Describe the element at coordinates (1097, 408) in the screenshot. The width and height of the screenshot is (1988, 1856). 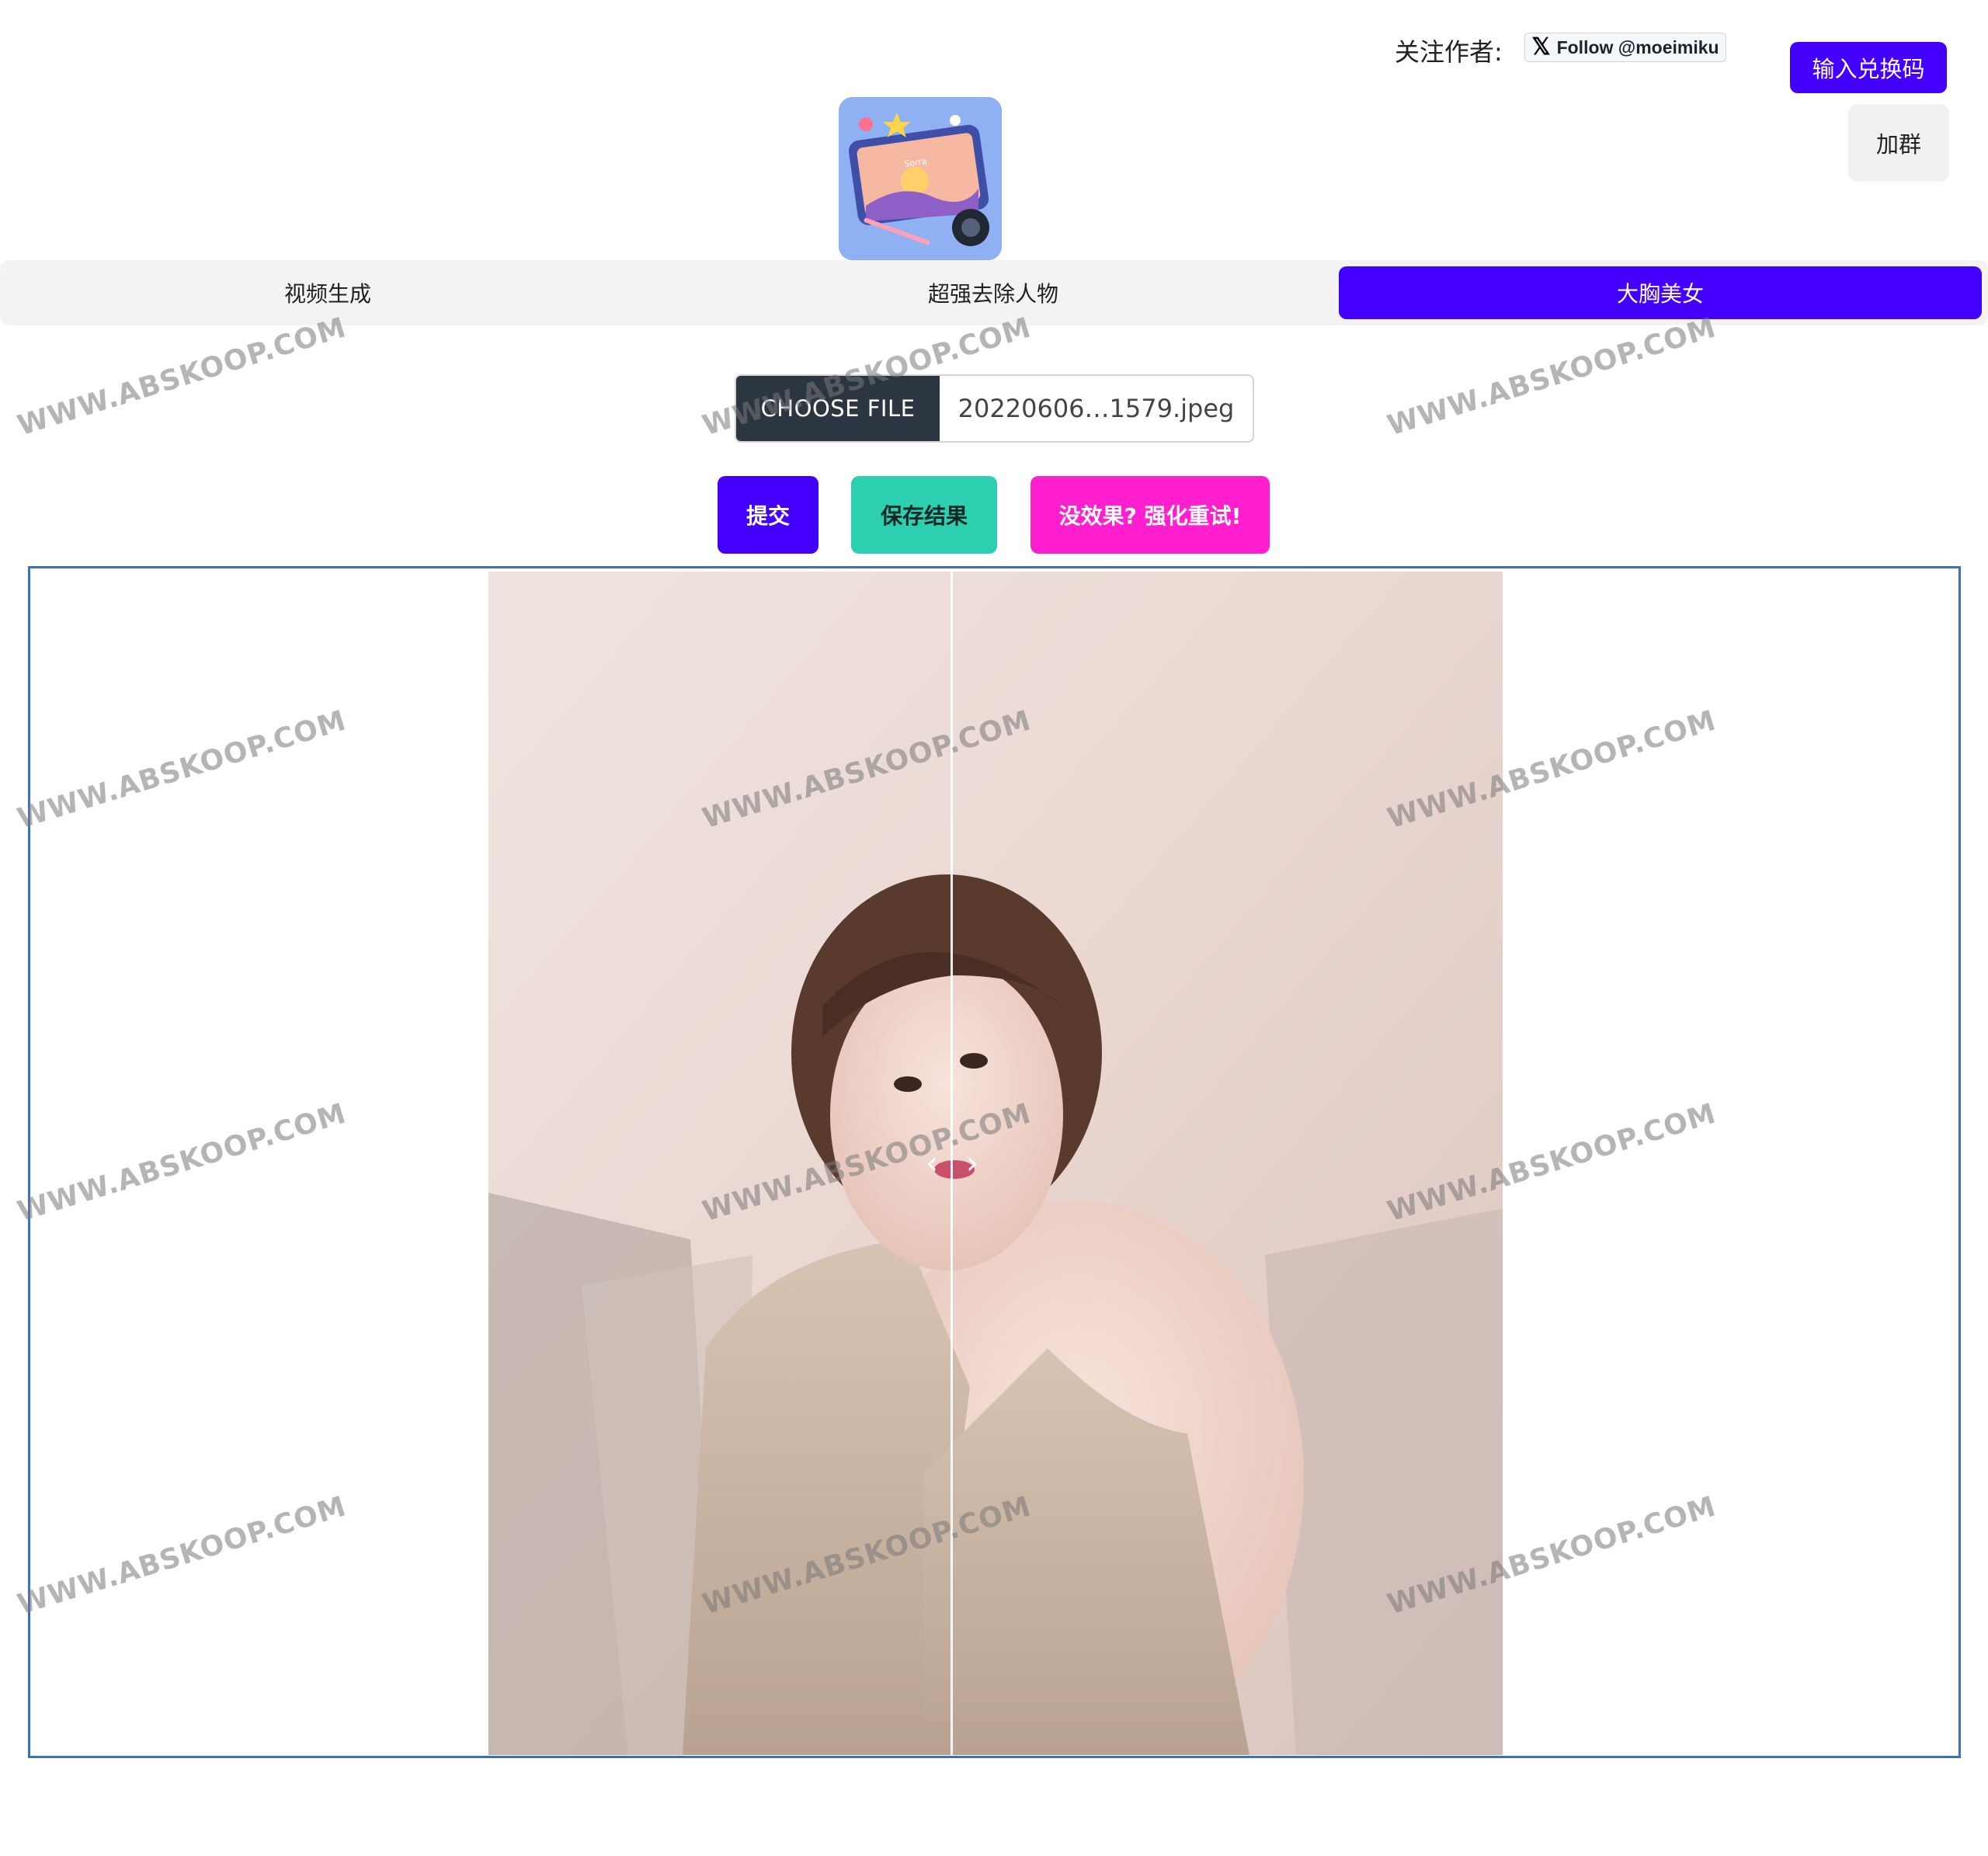
I see `selected-file-name: 20220606…1579.jpeg` at that location.